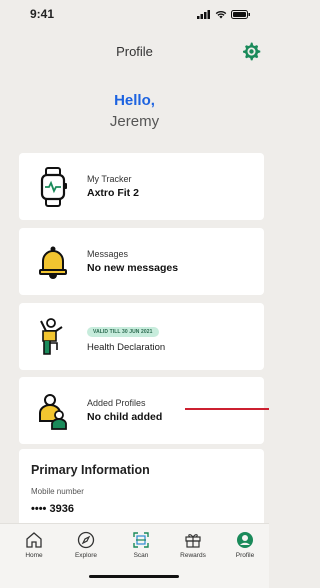  Describe the element at coordinates (251, 51) in the screenshot. I see `gear-icon` at that location.